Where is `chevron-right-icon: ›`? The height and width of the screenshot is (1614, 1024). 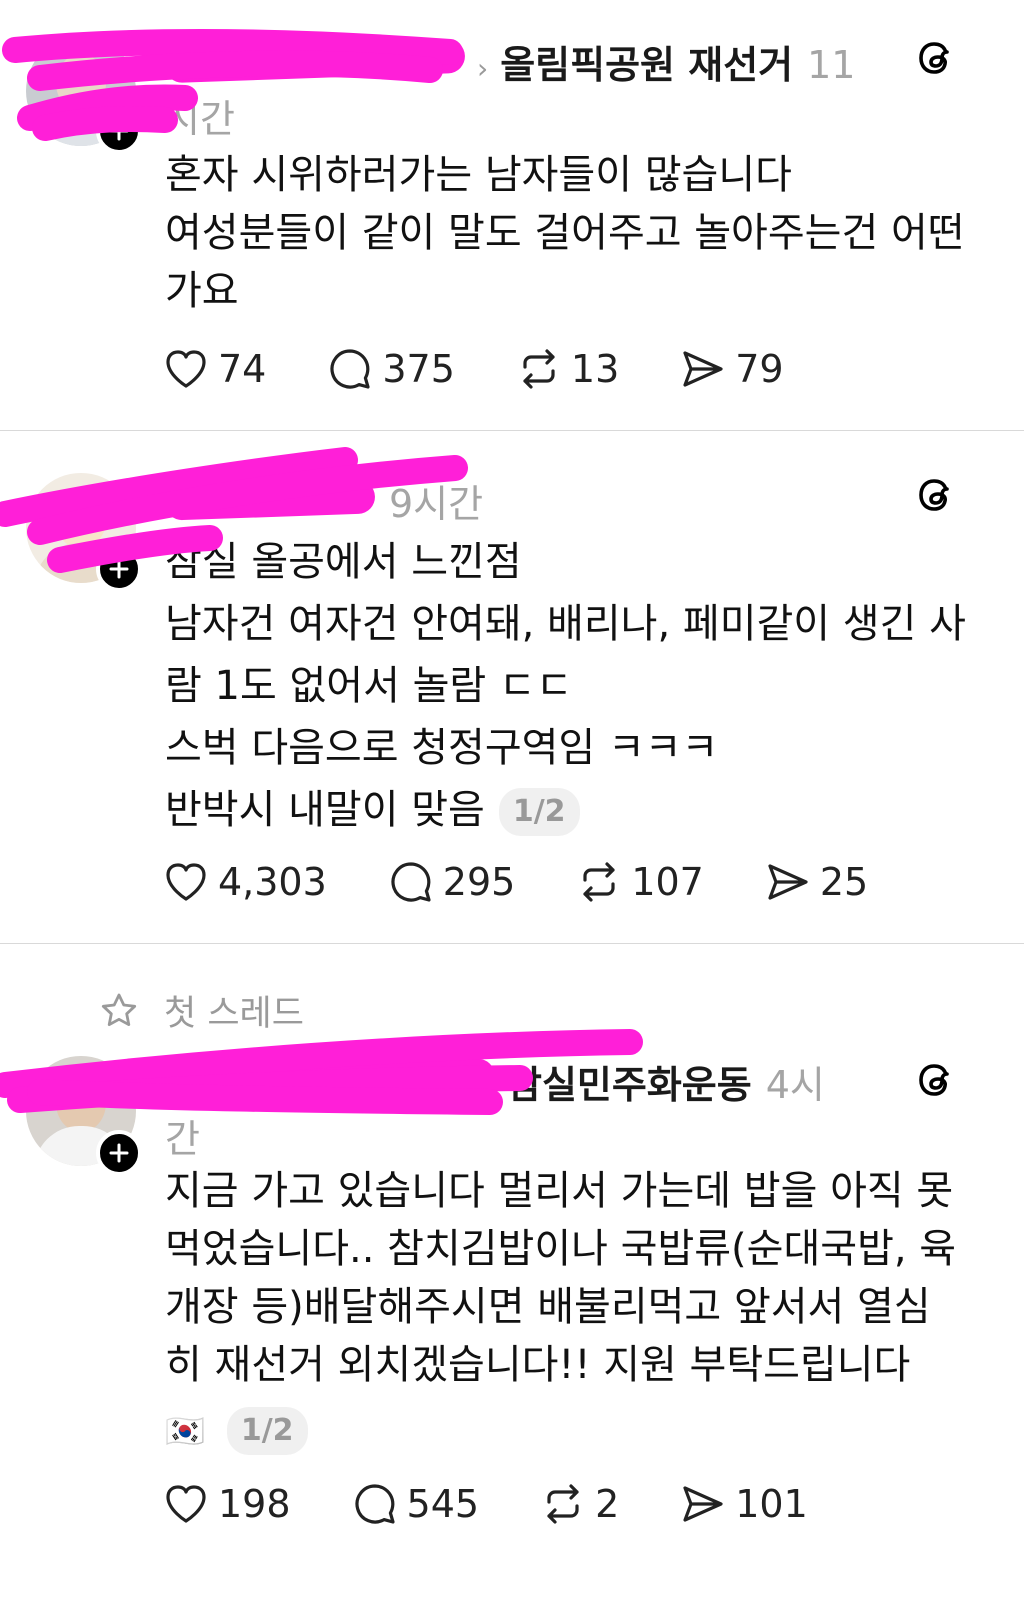
chevron-right-icon: › is located at coordinates (483, 68).